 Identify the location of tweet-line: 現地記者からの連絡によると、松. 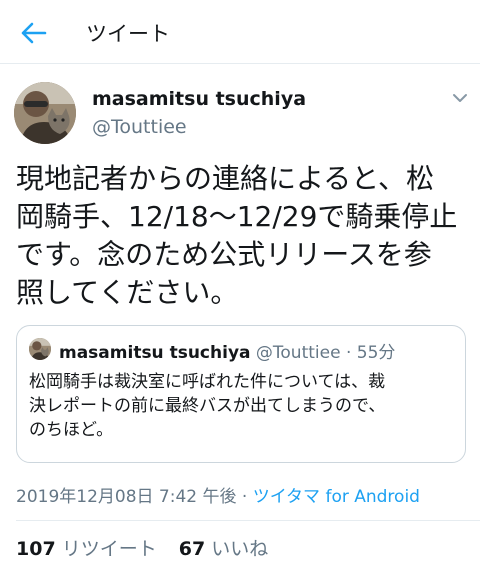
(225, 178).